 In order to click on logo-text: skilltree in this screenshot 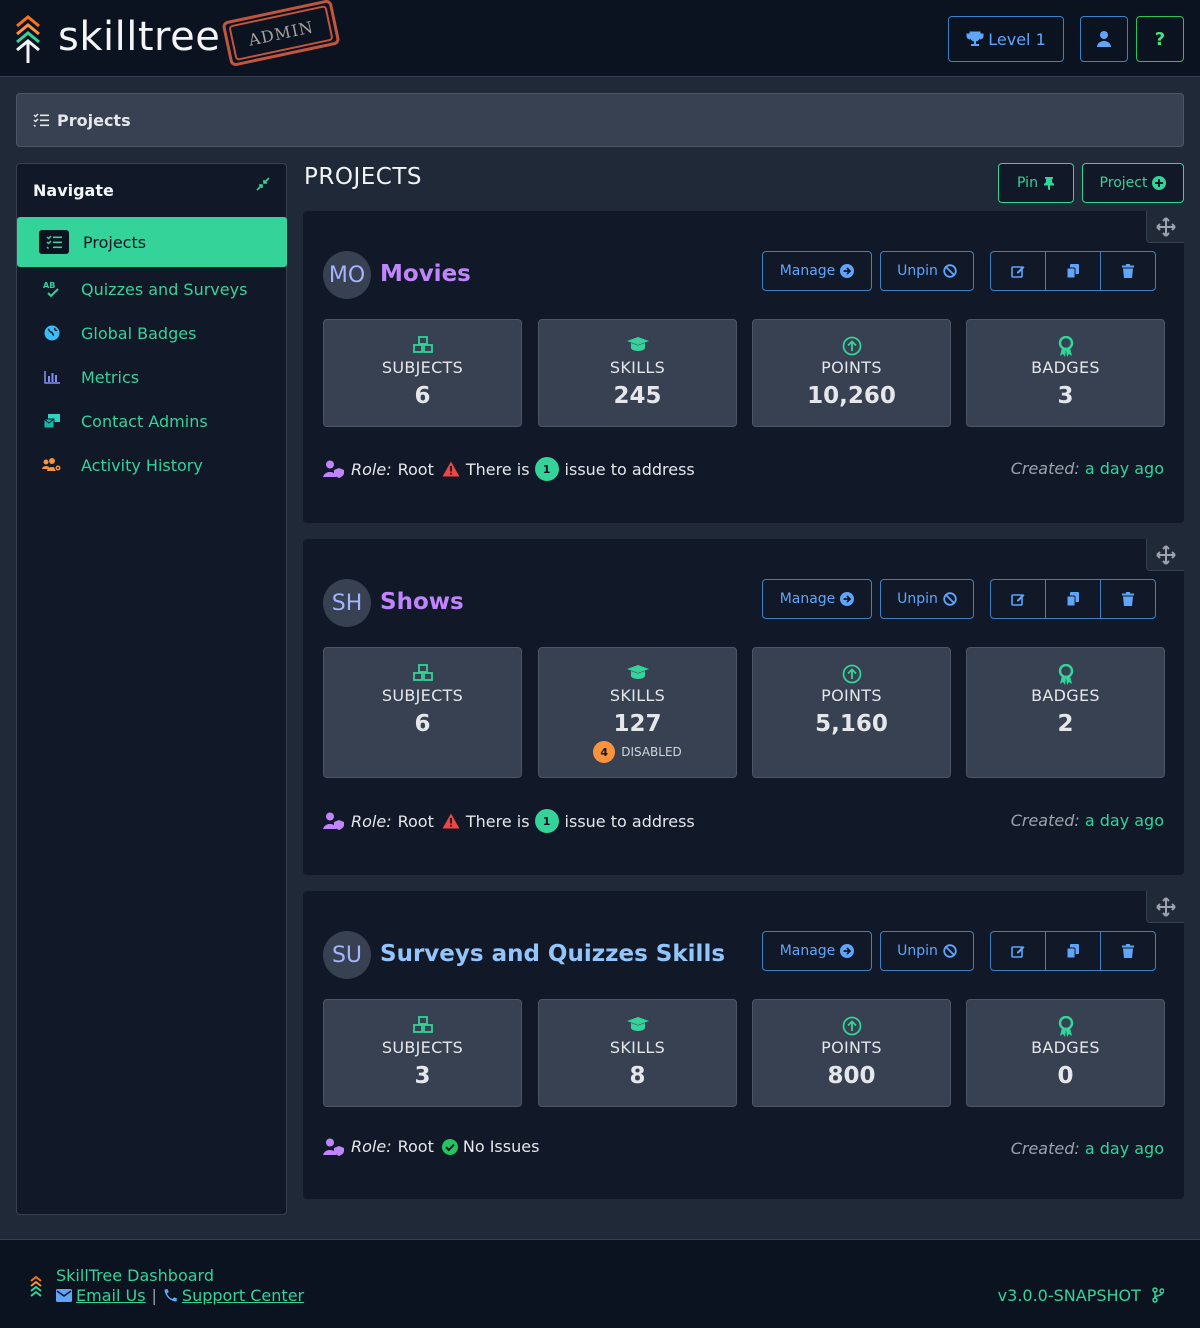, I will do `click(139, 37)`.